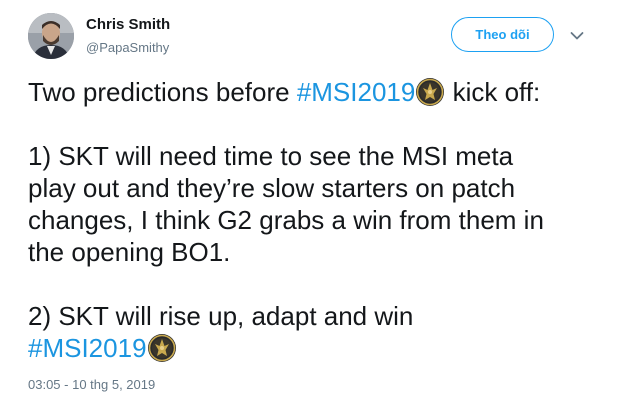  Describe the element at coordinates (128, 25) in the screenshot. I see `author-name: Chris Smith` at that location.